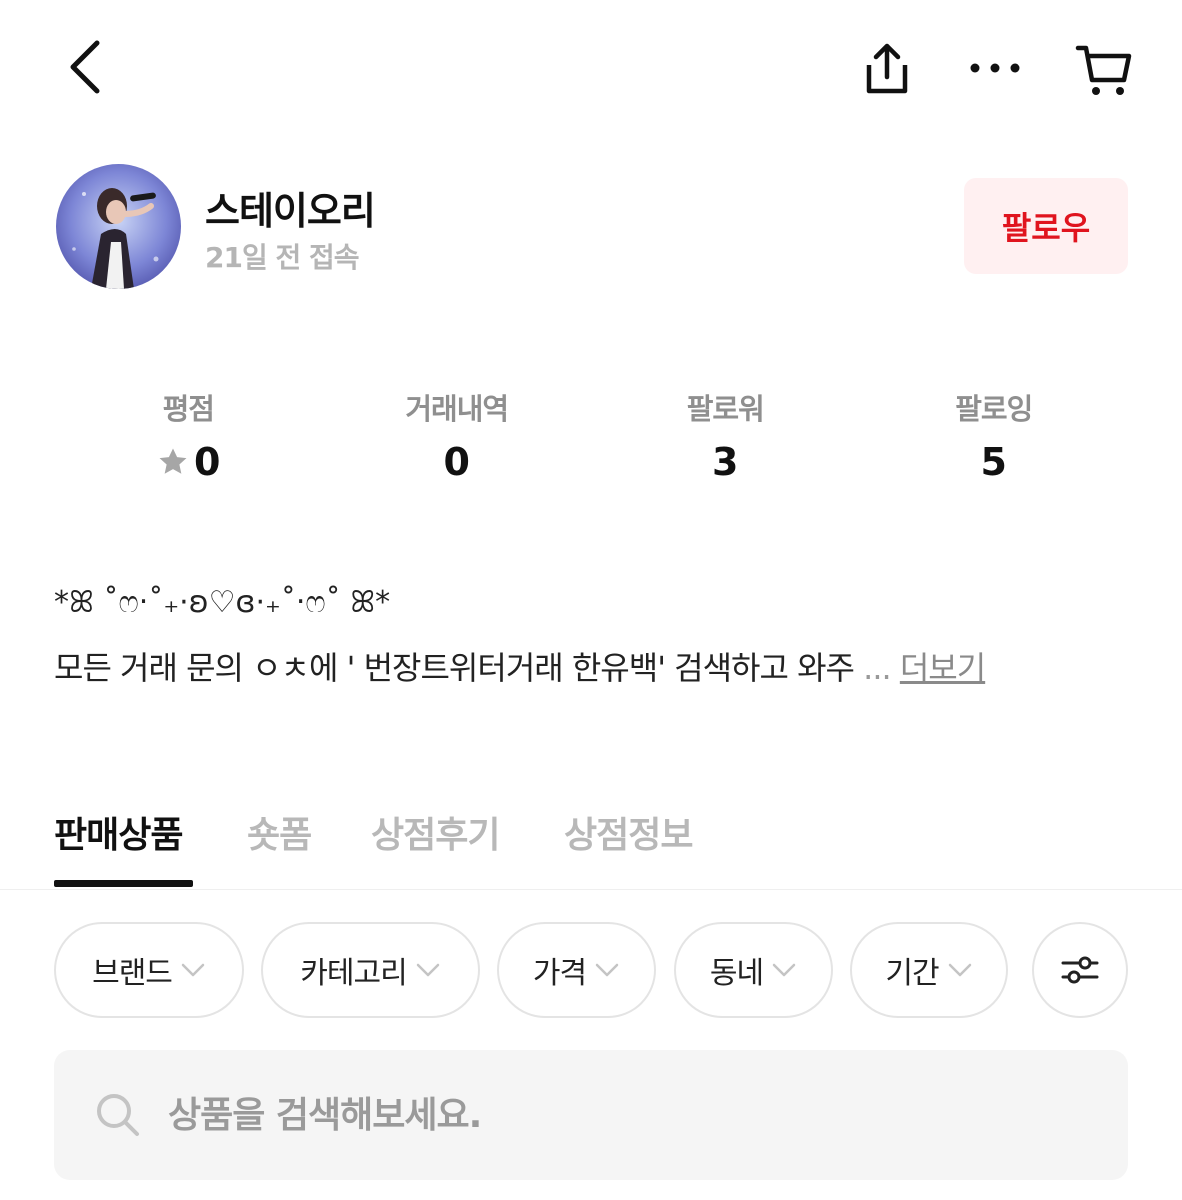  I want to click on filter-price: 가격, so click(576, 970).